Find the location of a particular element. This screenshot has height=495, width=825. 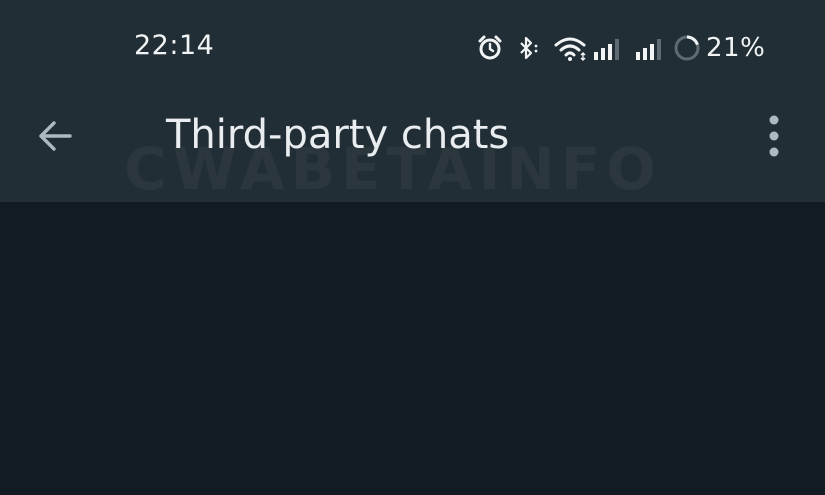

status-icons: 21% is located at coordinates (620, 48).